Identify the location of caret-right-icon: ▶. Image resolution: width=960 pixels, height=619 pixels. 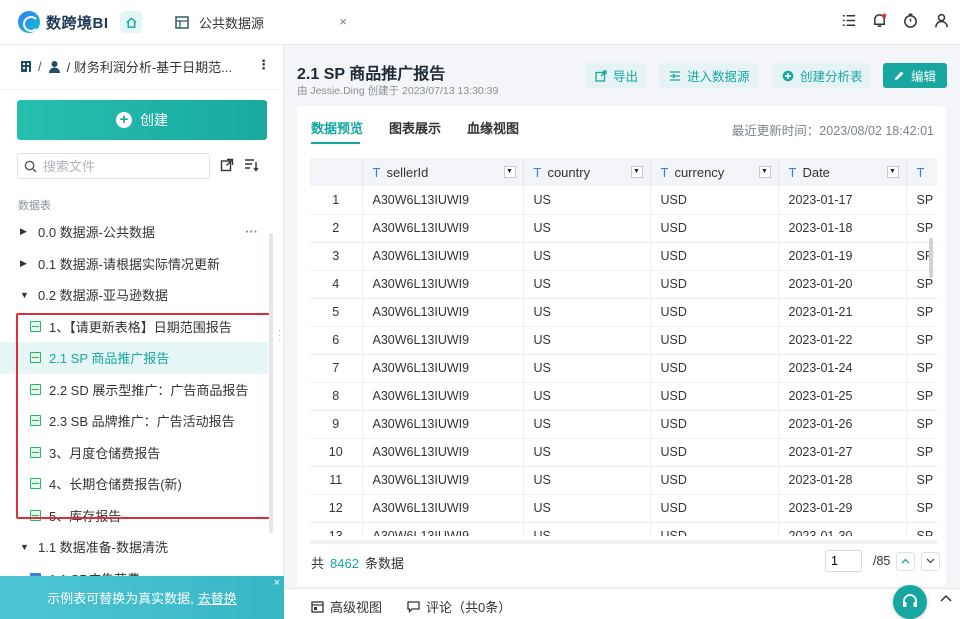
(23, 231).